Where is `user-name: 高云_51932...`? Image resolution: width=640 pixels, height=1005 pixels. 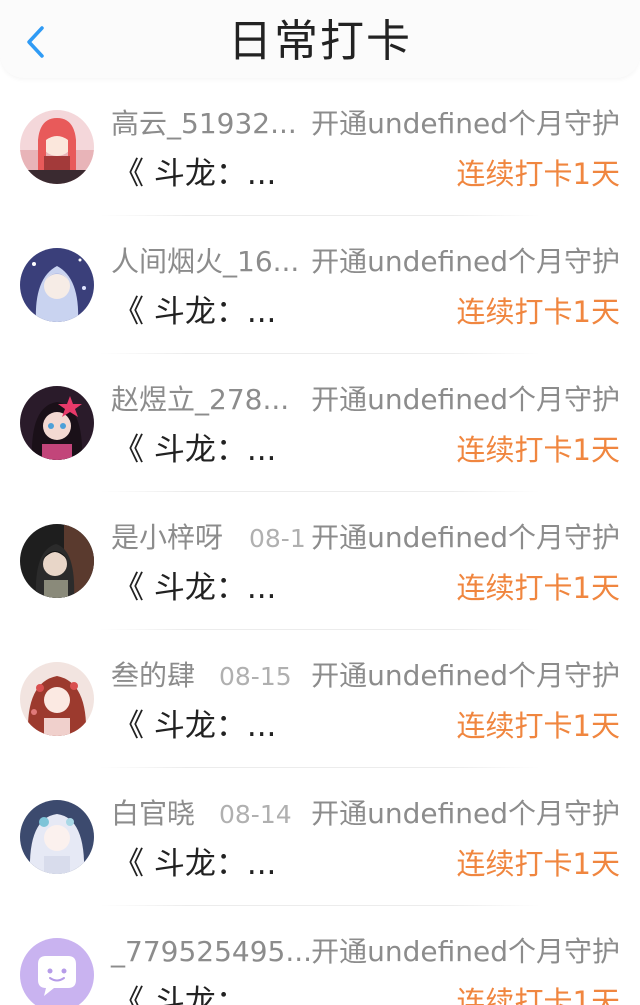 user-name: 高云_51932... is located at coordinates (204, 123).